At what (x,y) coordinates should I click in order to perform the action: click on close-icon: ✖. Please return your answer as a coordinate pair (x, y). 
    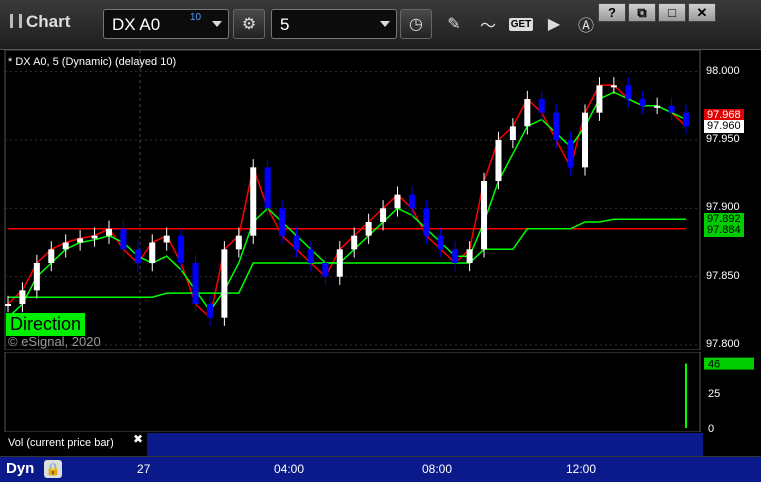
    Looking at the image, I should click on (138, 439).